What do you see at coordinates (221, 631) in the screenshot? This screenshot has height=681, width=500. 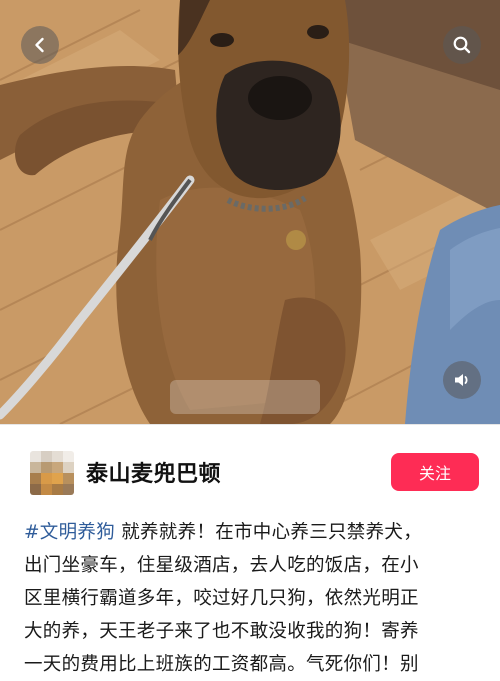 I see `post-line-4: 大的养，天王老子来了也不敢没收我的狗！寄养` at bounding box center [221, 631].